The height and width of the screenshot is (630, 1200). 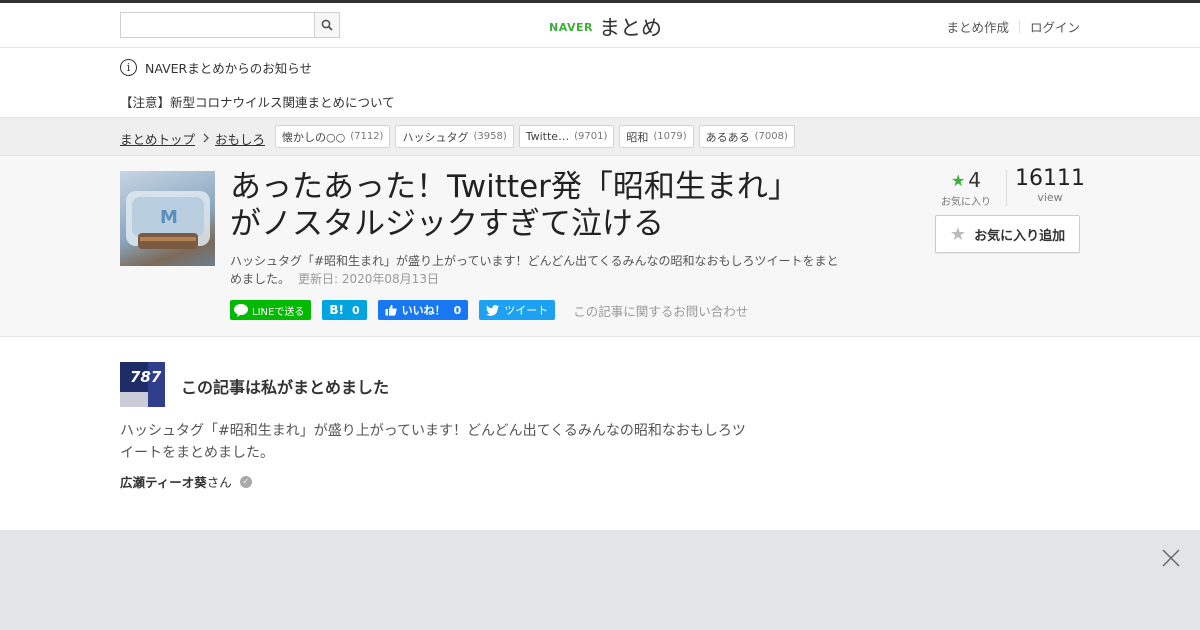 I want to click on notice-area: i NAVERまとめからのお知らせ 【注意】新型コロナウイルス関連まとめについて, so click(x=600, y=83).